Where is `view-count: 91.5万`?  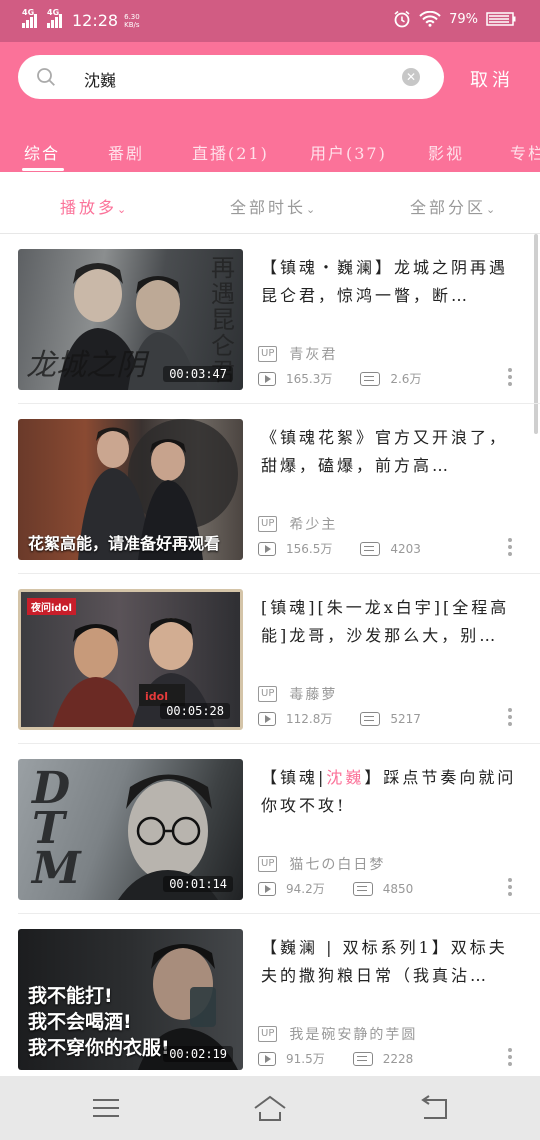
view-count: 91.5万 is located at coordinates (305, 1059).